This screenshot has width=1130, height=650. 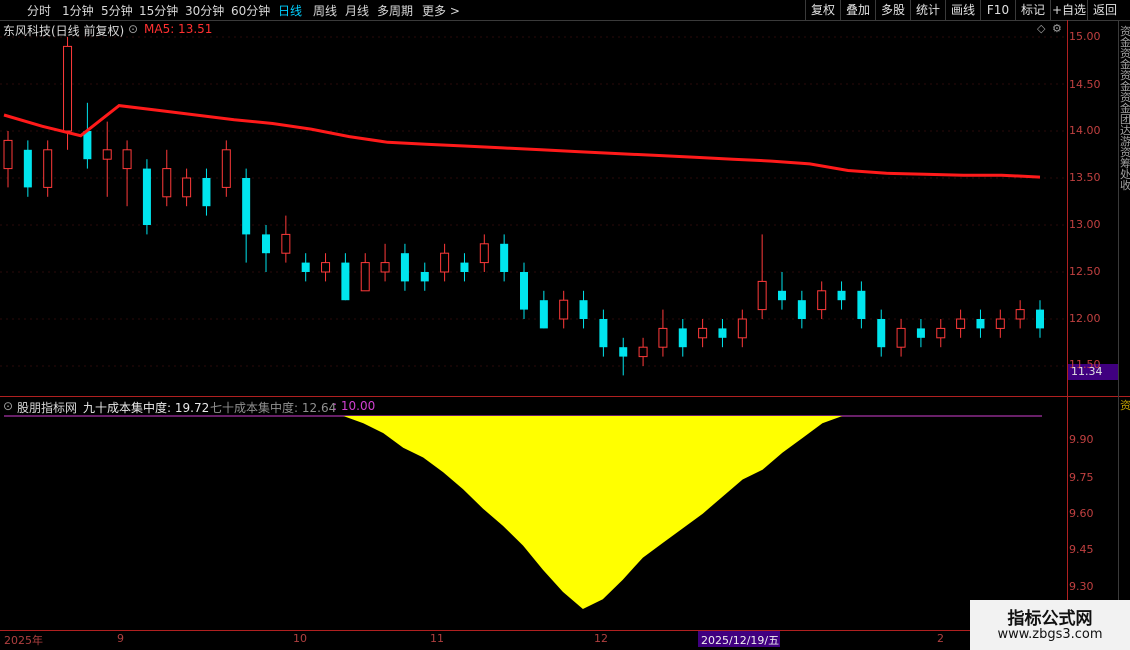 I want to click on indicator-settings-icon: ⊙, so click(x=8, y=406).